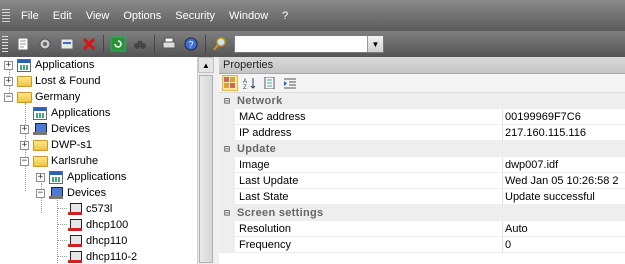 This screenshot has width=625, height=264. What do you see at coordinates (250, 83) in the screenshot?
I see `sort-alphabetical-icon: AZ` at bounding box center [250, 83].